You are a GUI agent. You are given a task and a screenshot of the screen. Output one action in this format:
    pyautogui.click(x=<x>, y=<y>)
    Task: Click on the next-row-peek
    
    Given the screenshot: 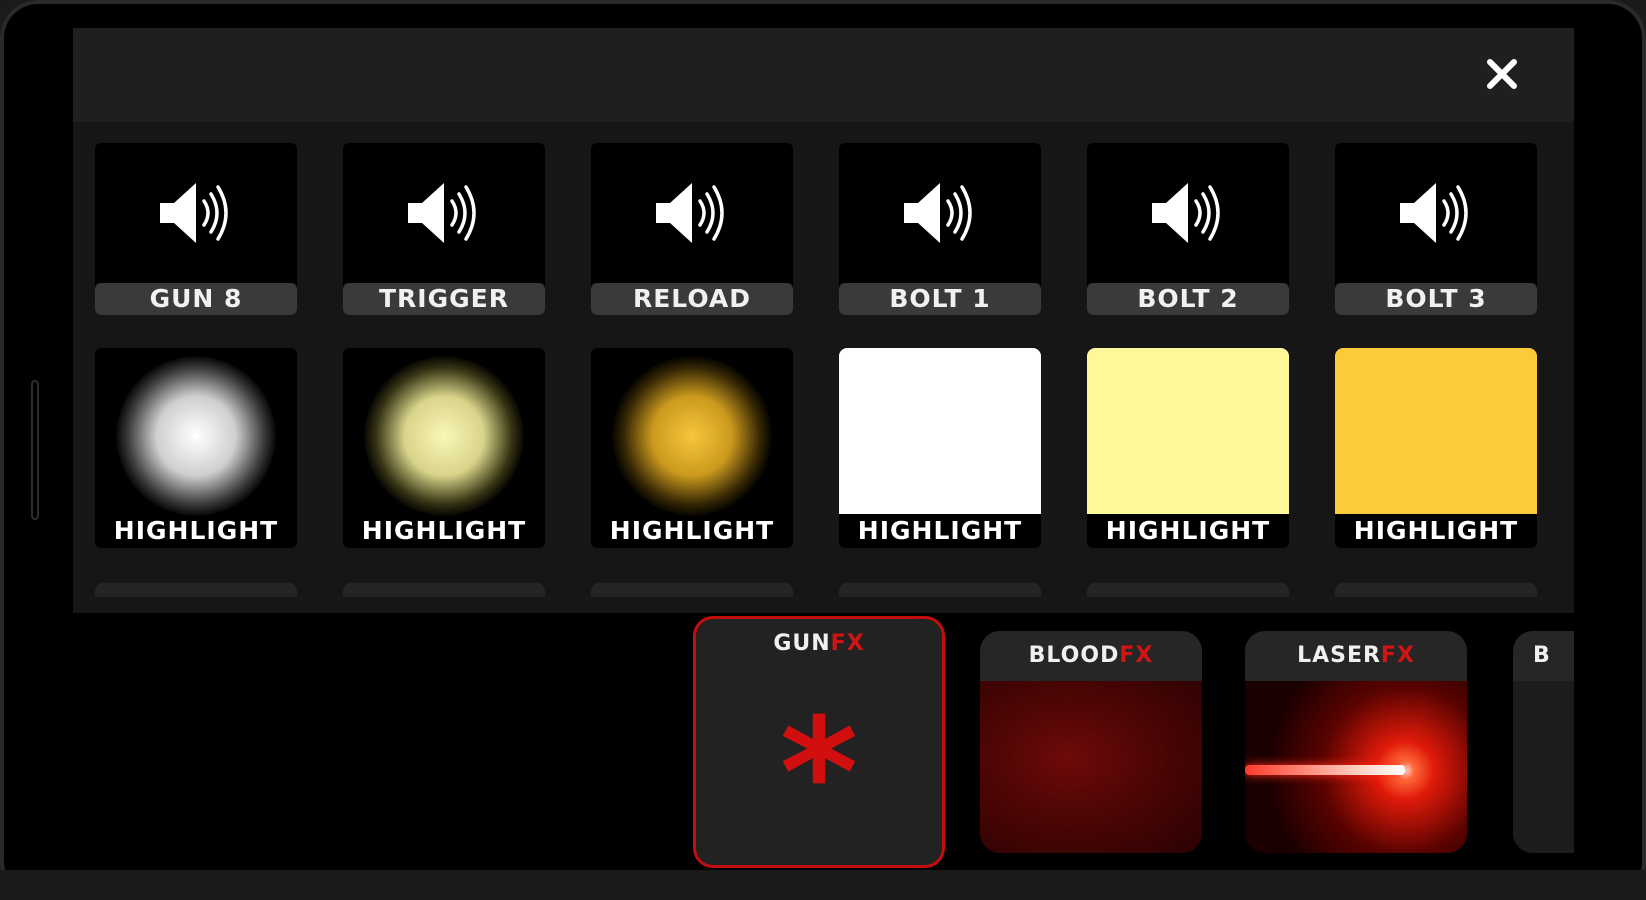 What is the action you would take?
    pyautogui.click(x=816, y=590)
    